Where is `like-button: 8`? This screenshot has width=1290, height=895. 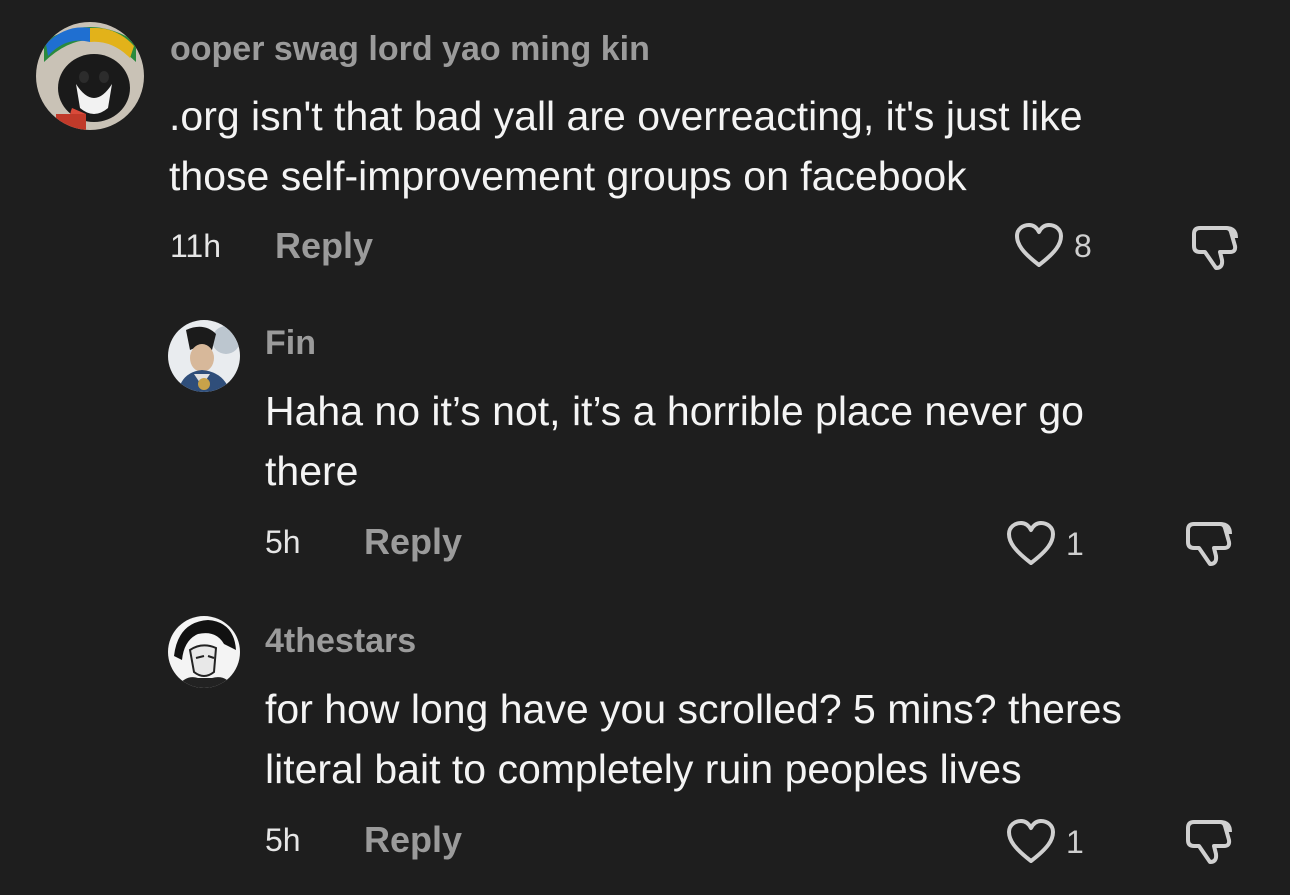
like-button: 8 is located at coordinates (1053, 246).